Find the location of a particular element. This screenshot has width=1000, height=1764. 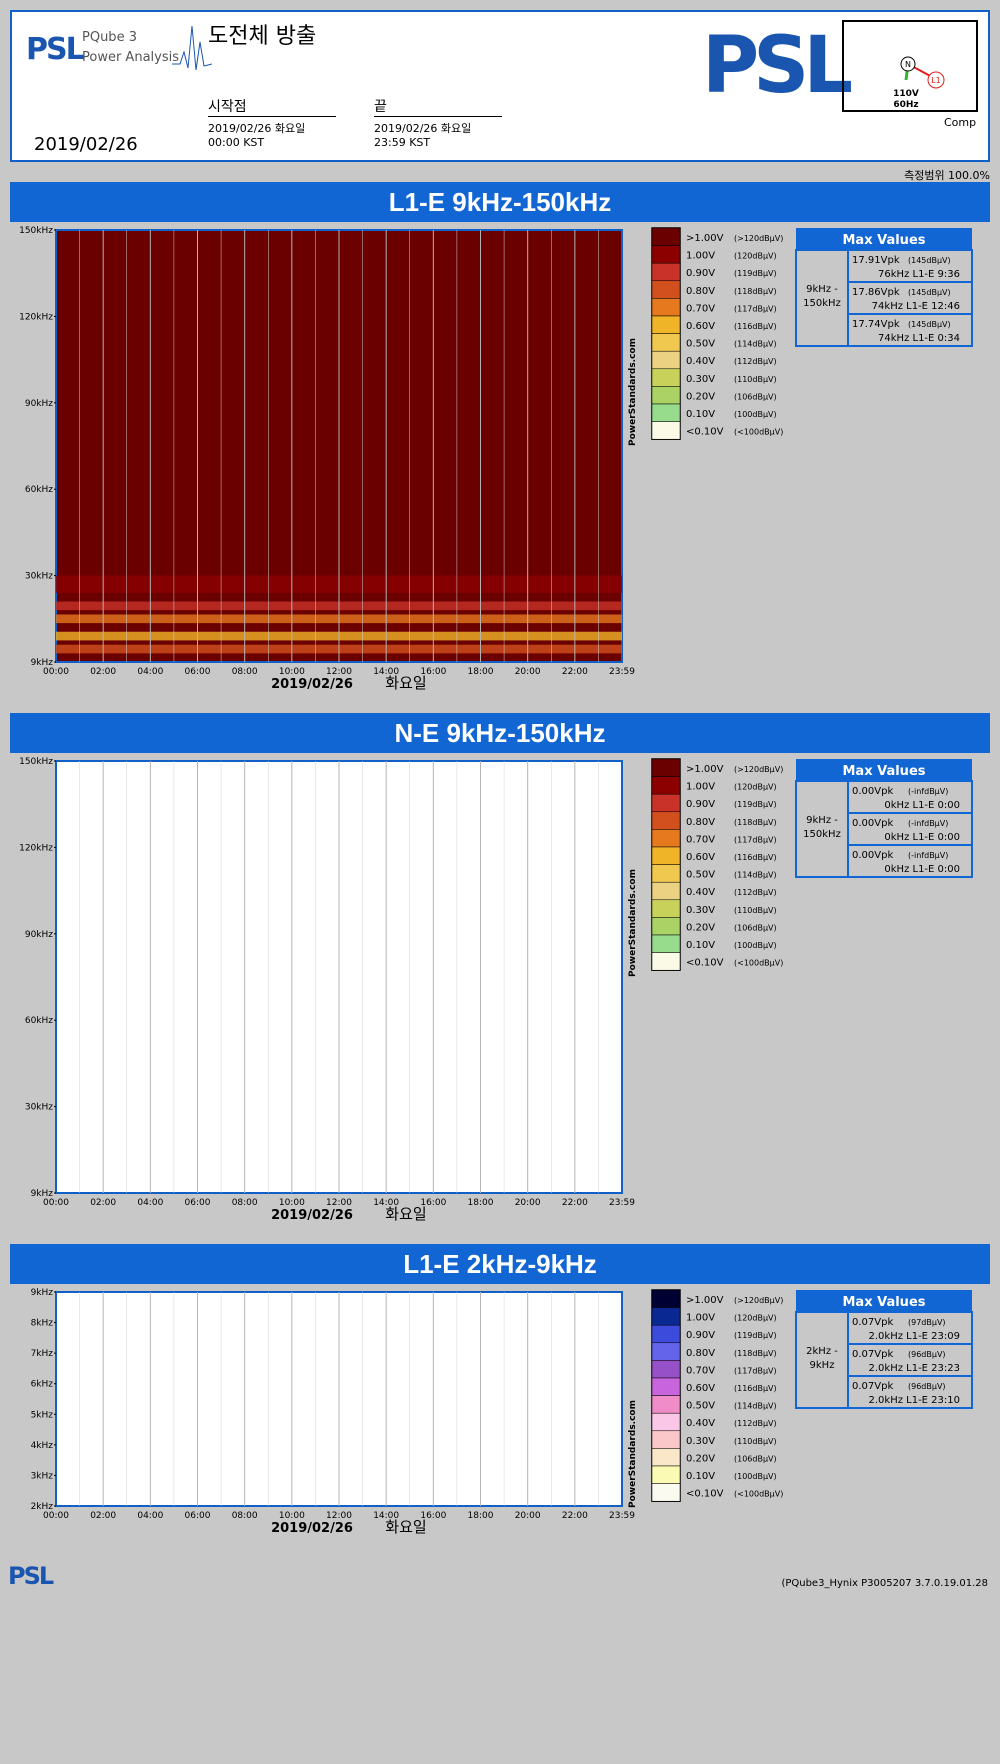

x-tick-label: 02:00 is located at coordinates (103, 672).